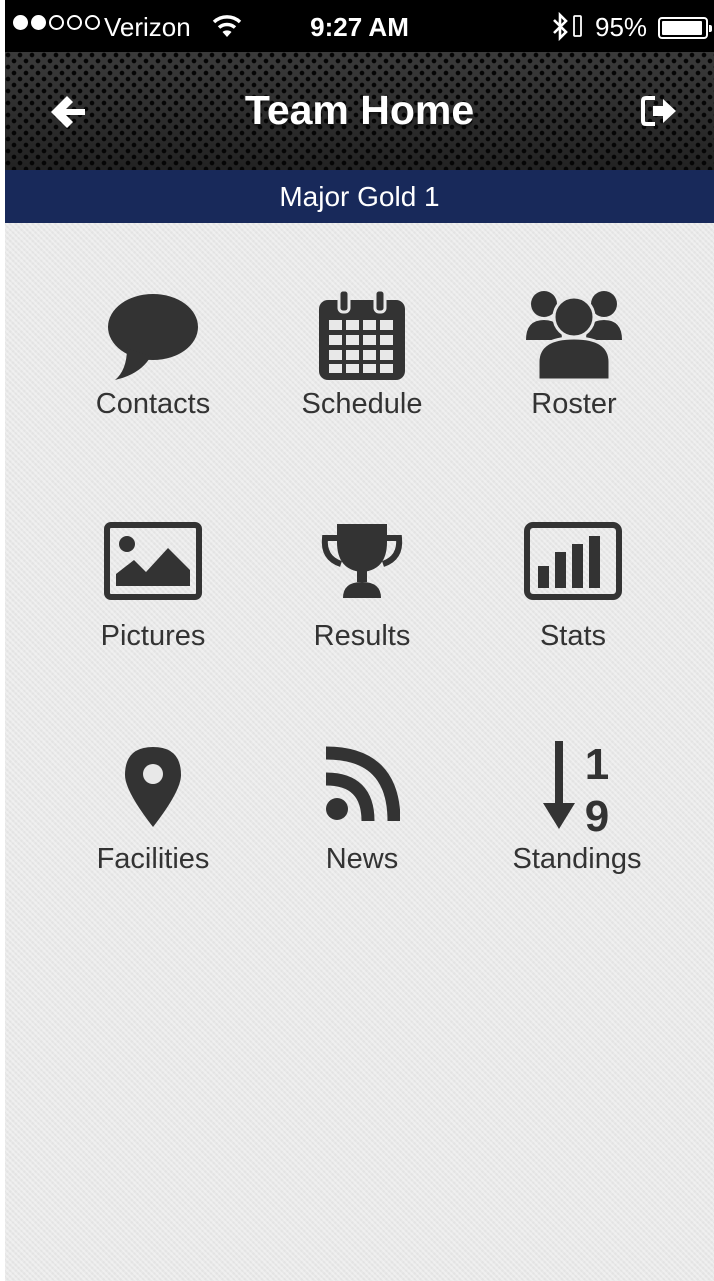 The image size is (714, 1281). I want to click on menu-item-label: Pictures, so click(153, 636).